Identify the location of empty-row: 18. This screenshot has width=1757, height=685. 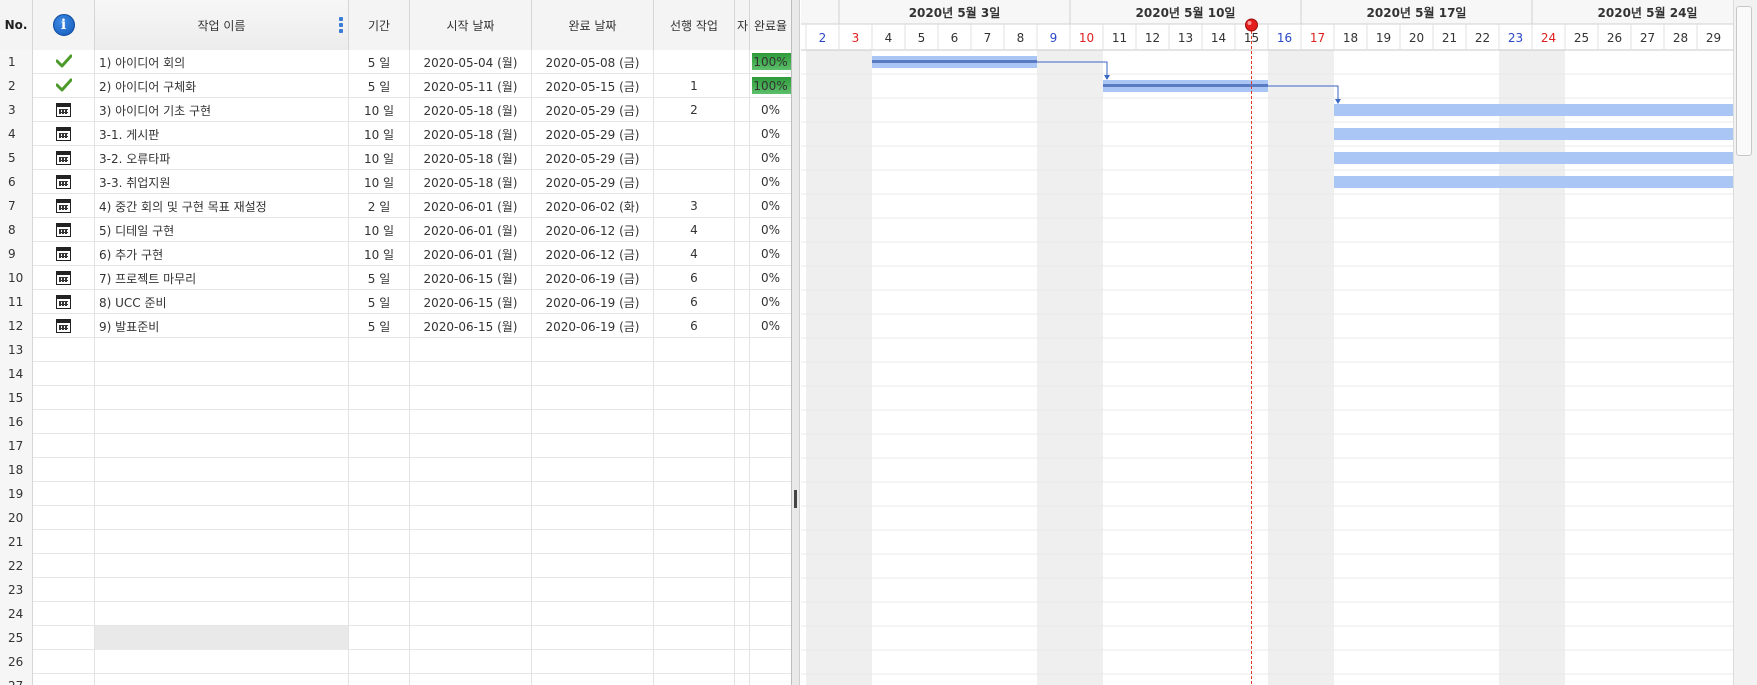
(395, 470).